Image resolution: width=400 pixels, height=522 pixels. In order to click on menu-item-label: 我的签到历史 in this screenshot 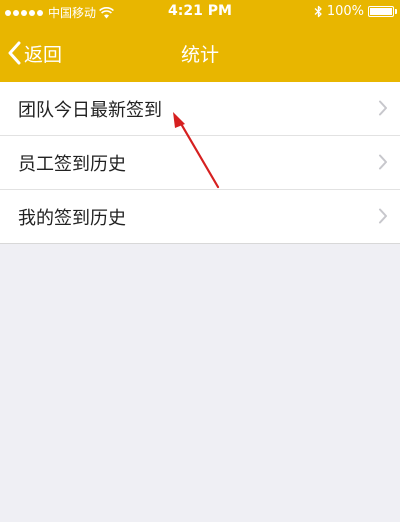, I will do `click(72, 218)`.